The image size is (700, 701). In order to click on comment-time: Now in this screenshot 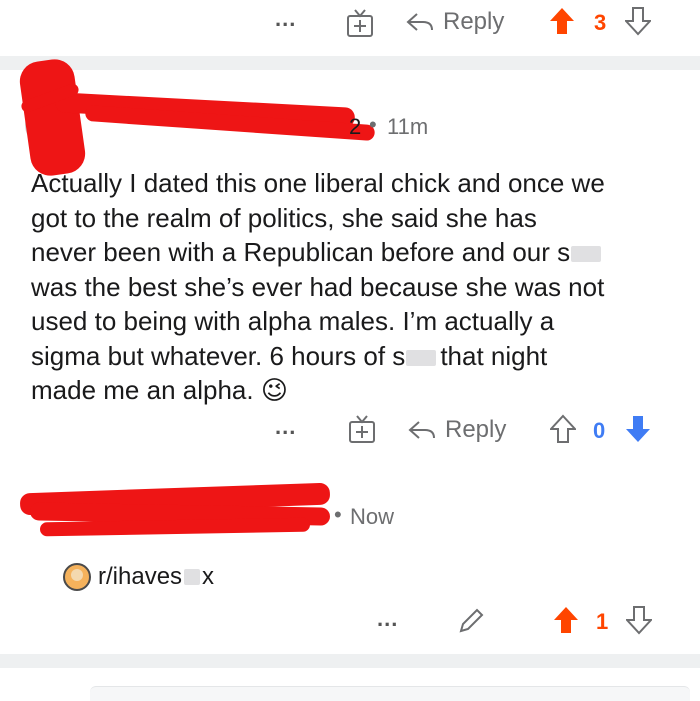, I will do `click(372, 516)`.